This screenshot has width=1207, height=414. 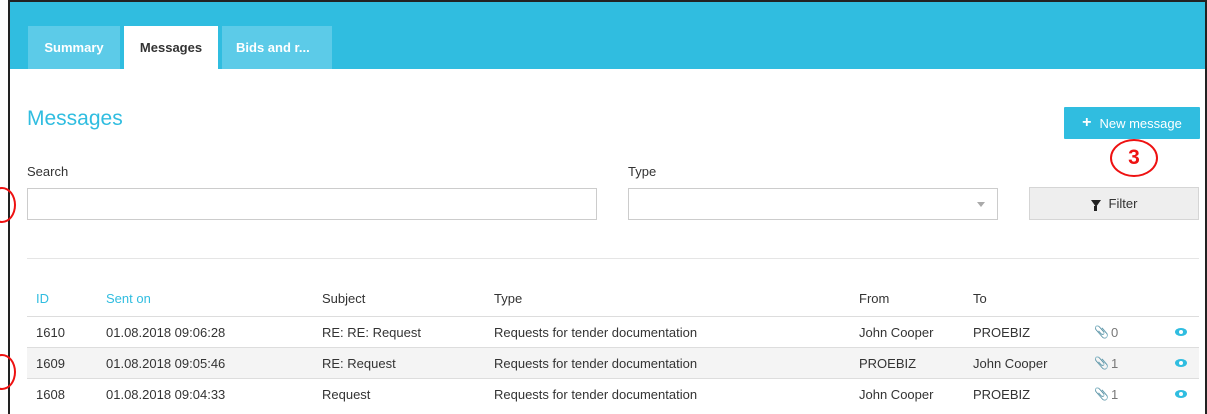 What do you see at coordinates (980, 298) in the screenshot?
I see `header-to: To` at bounding box center [980, 298].